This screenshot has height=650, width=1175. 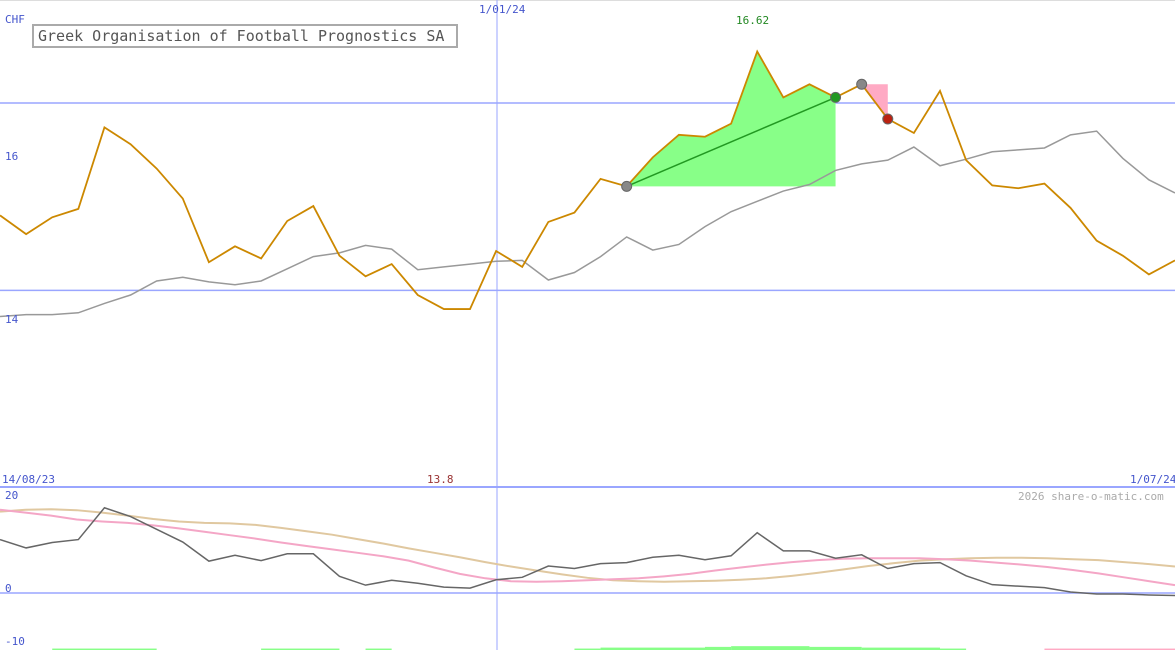 What do you see at coordinates (11, 495) in the screenshot?
I see `osc-tick-label-20: 20` at bounding box center [11, 495].